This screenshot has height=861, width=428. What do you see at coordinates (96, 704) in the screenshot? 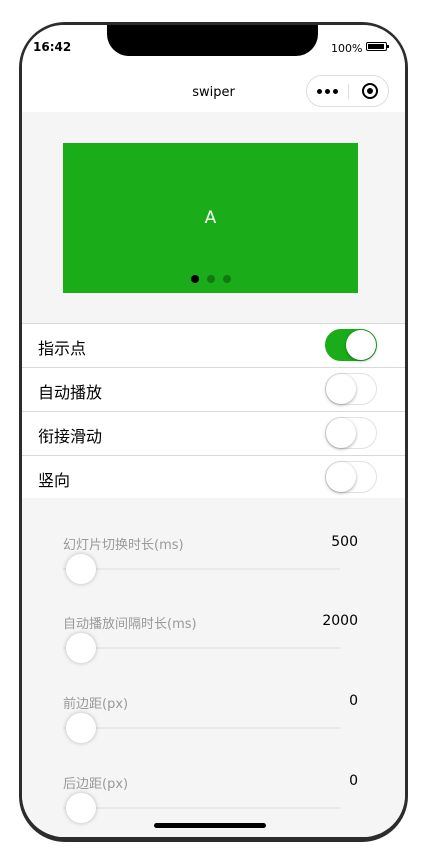
I see `slider-label: 前边距(px)` at bounding box center [96, 704].